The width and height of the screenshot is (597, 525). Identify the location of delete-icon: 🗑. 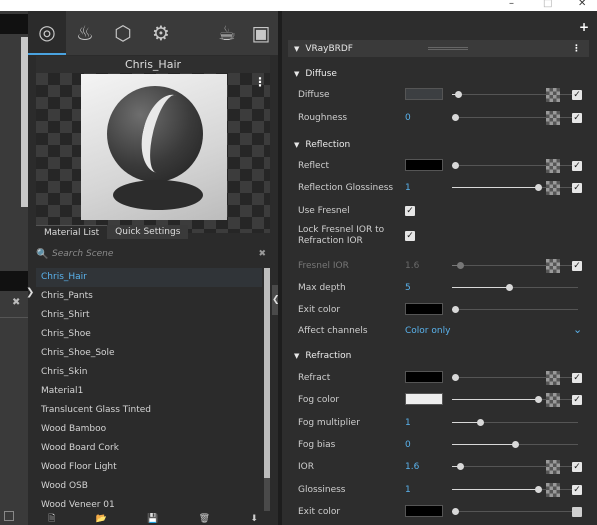
(204, 519).